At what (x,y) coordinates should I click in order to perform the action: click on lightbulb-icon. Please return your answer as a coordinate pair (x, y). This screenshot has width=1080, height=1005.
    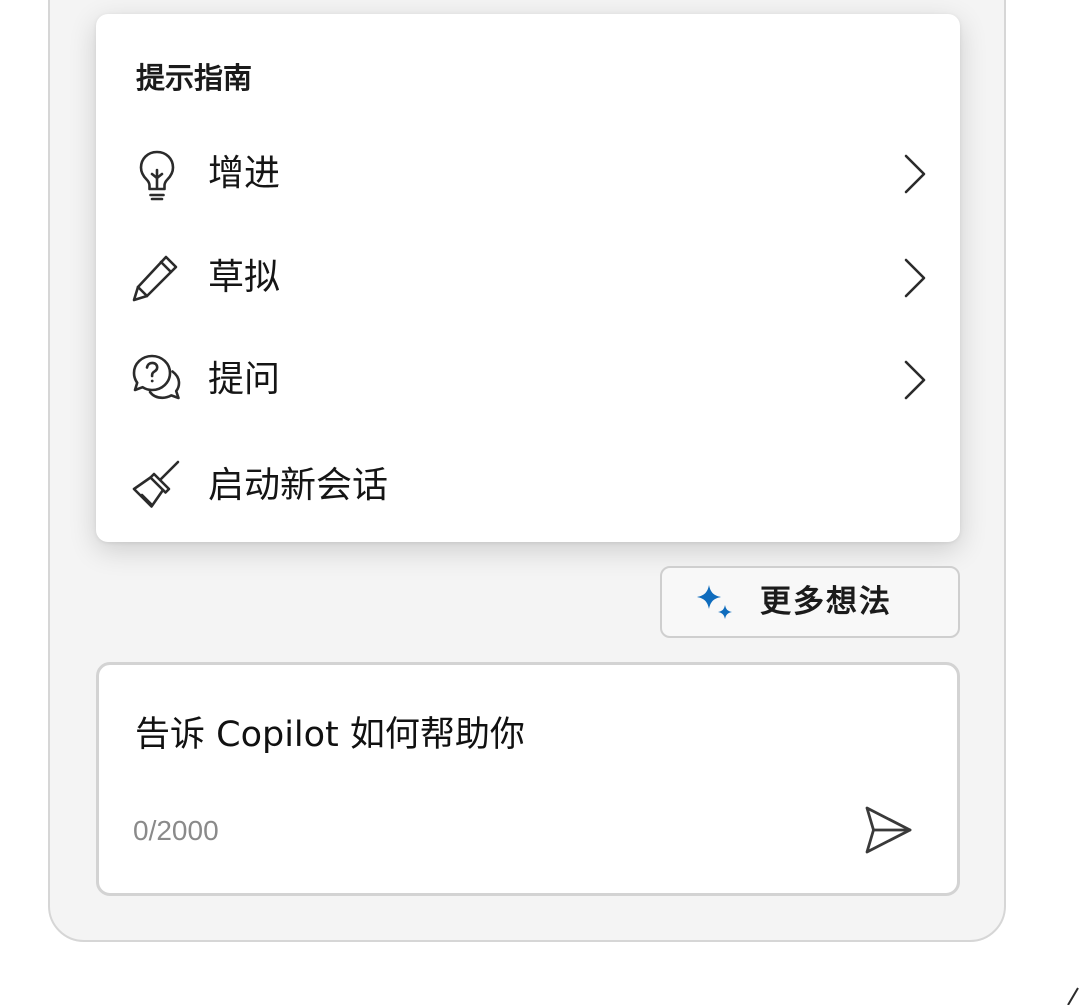
    Looking at the image, I should click on (157, 175).